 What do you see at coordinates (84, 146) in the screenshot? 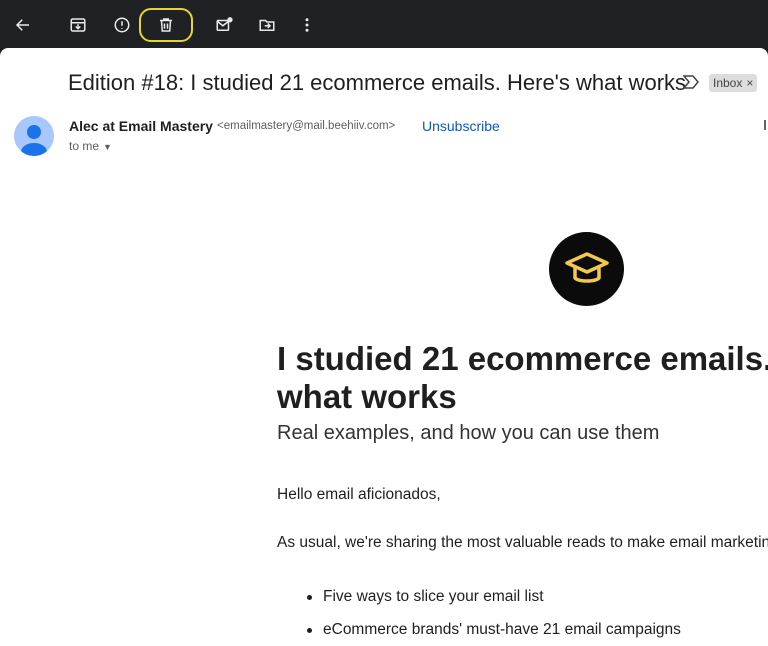
I see `recipient-text: to me` at bounding box center [84, 146].